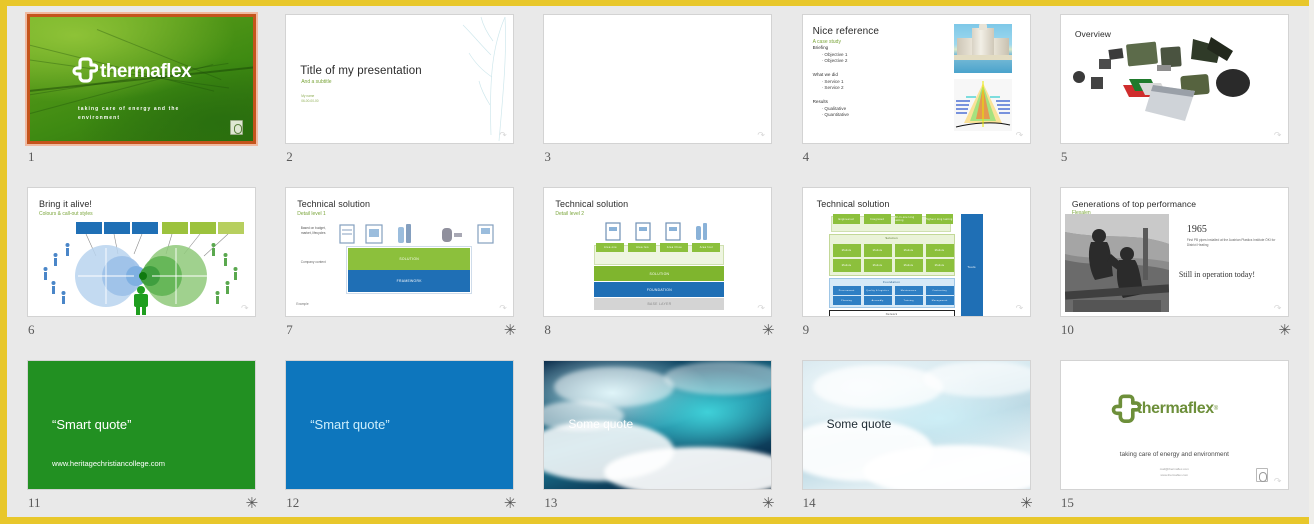 The width and height of the screenshot is (1314, 524). Describe the element at coordinates (892, 281) in the screenshot. I see `foundation-group-header: Foundation` at that location.